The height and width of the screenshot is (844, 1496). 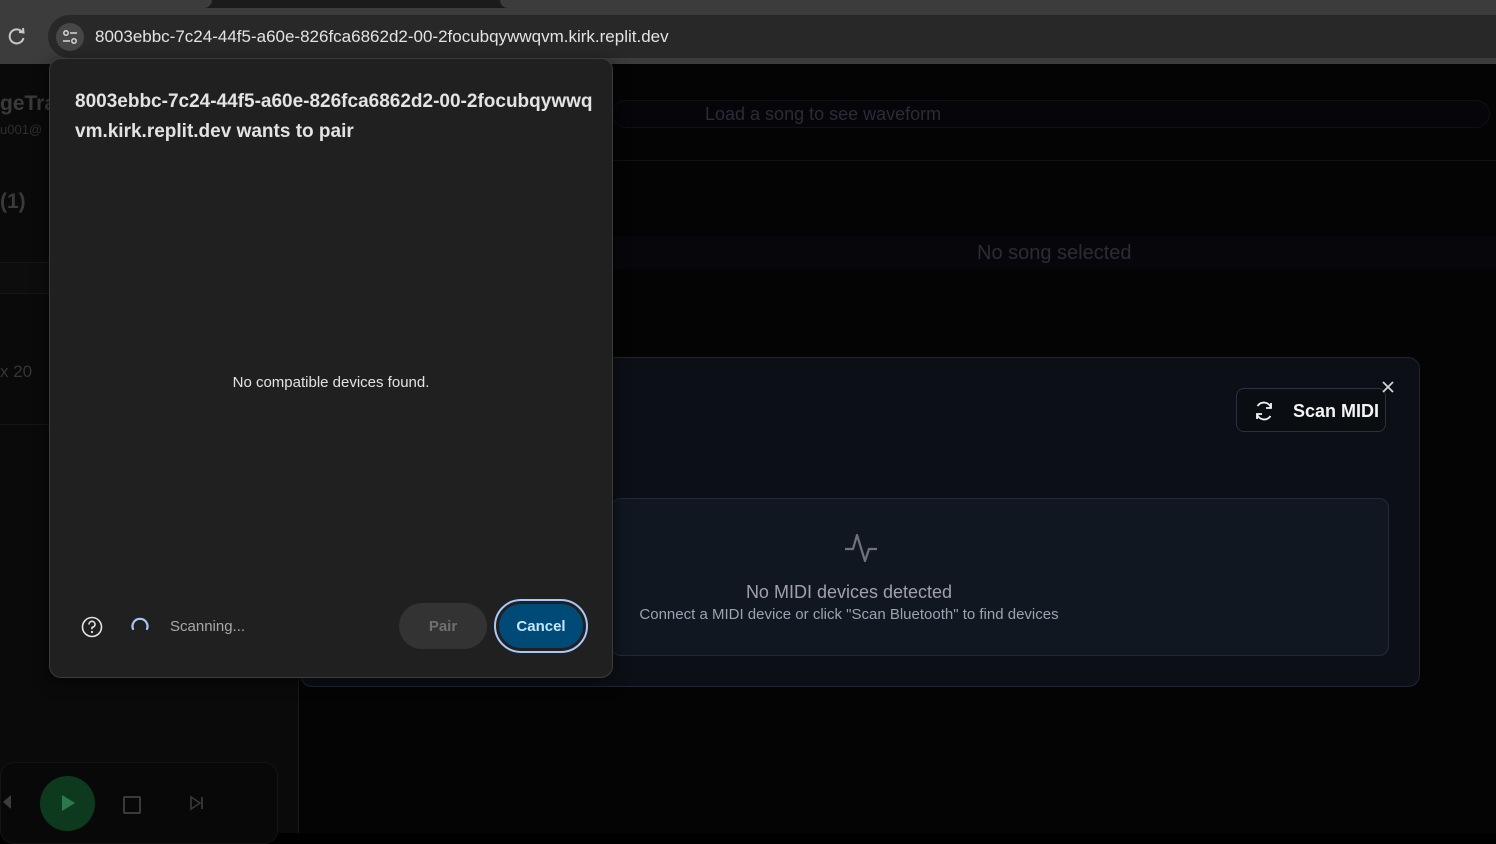 What do you see at coordinates (70, 37) in the screenshot?
I see `tune-icon` at bounding box center [70, 37].